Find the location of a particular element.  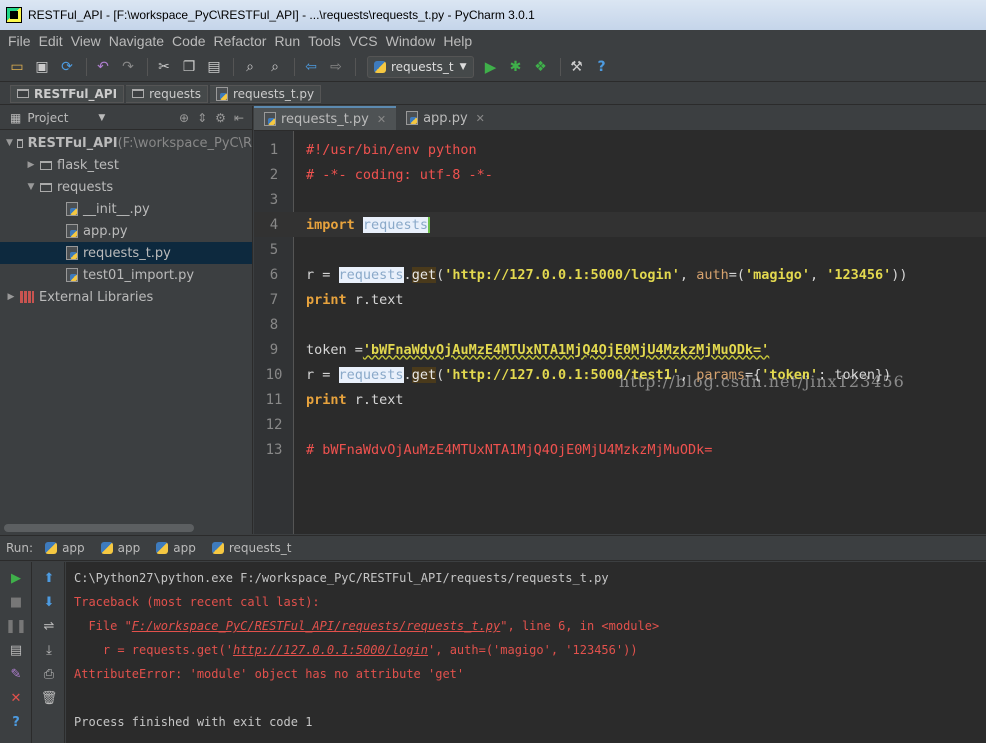

forward-icon: ⇨ is located at coordinates (336, 67).